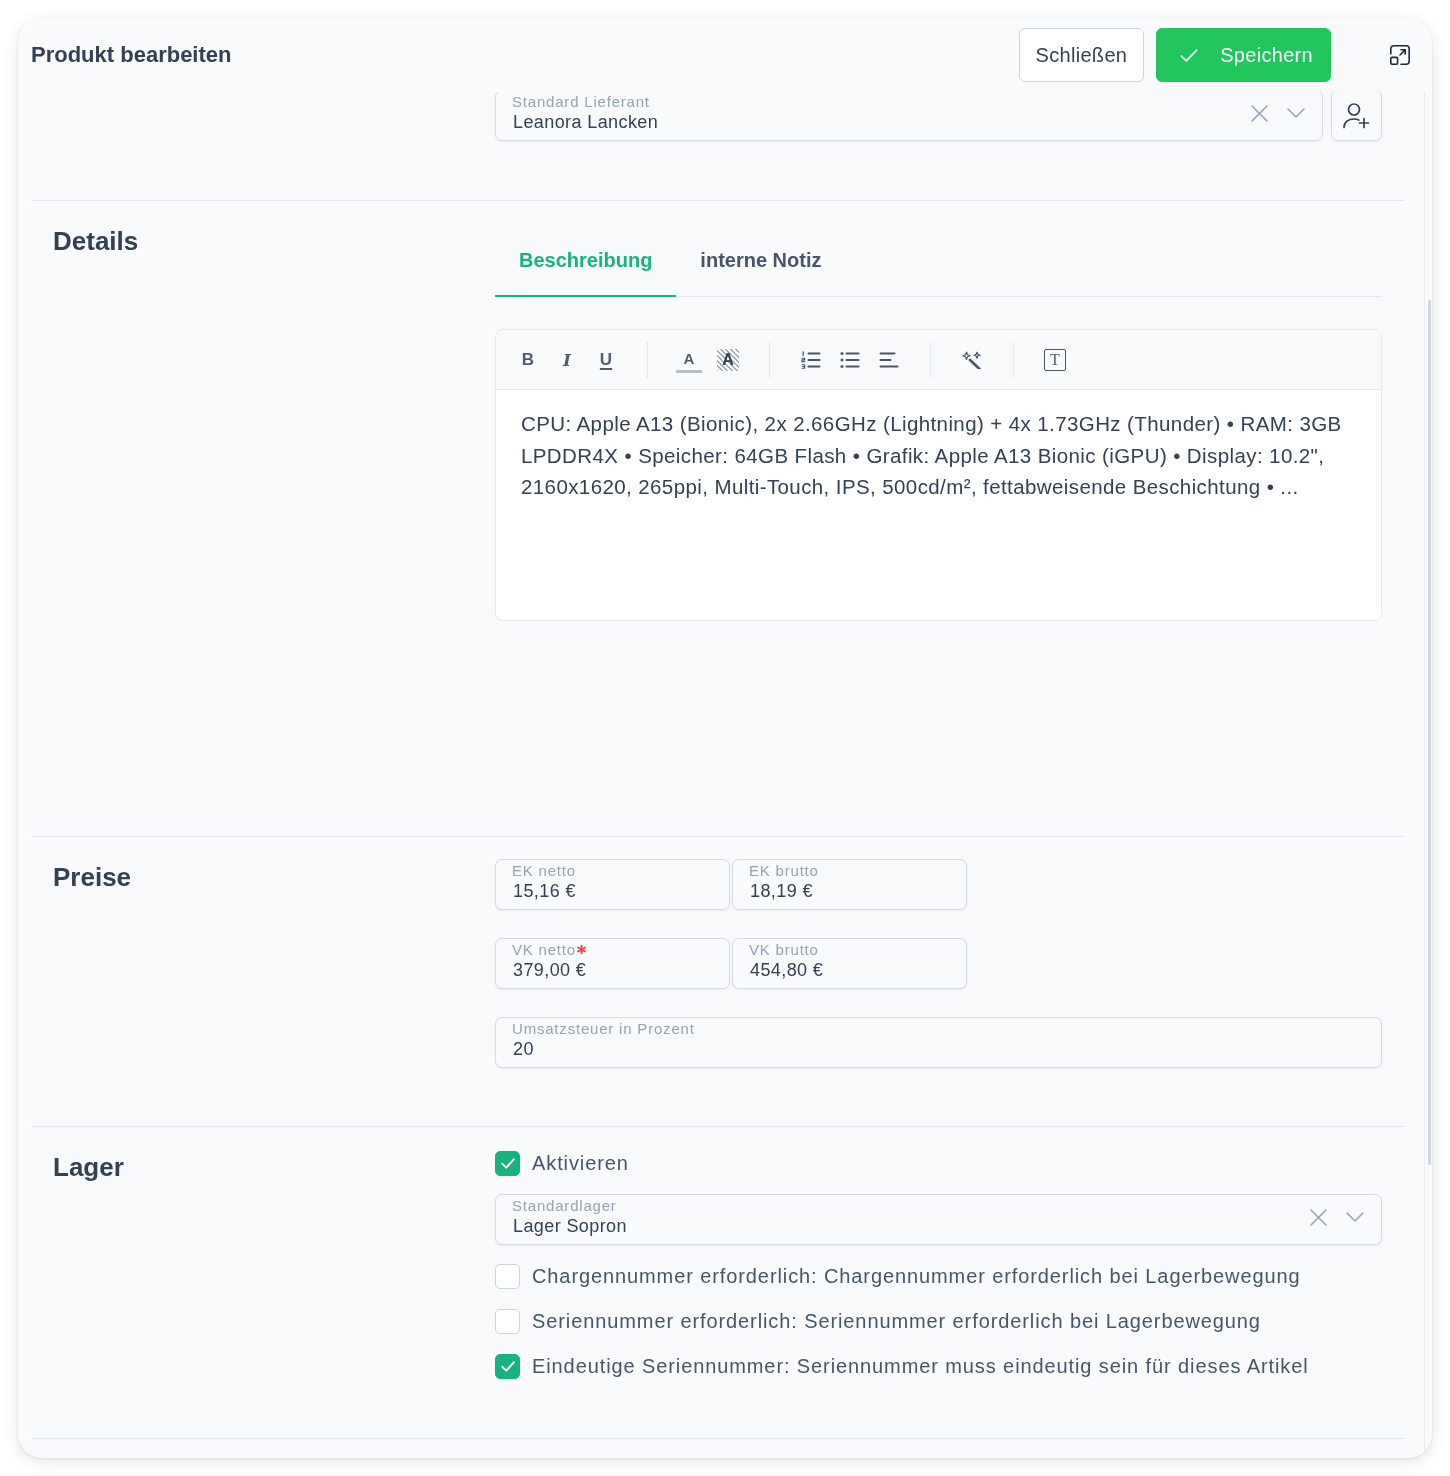 The width and height of the screenshot is (1450, 1476). What do you see at coordinates (1400, 55) in the screenshot?
I see `expand-icon` at bounding box center [1400, 55].